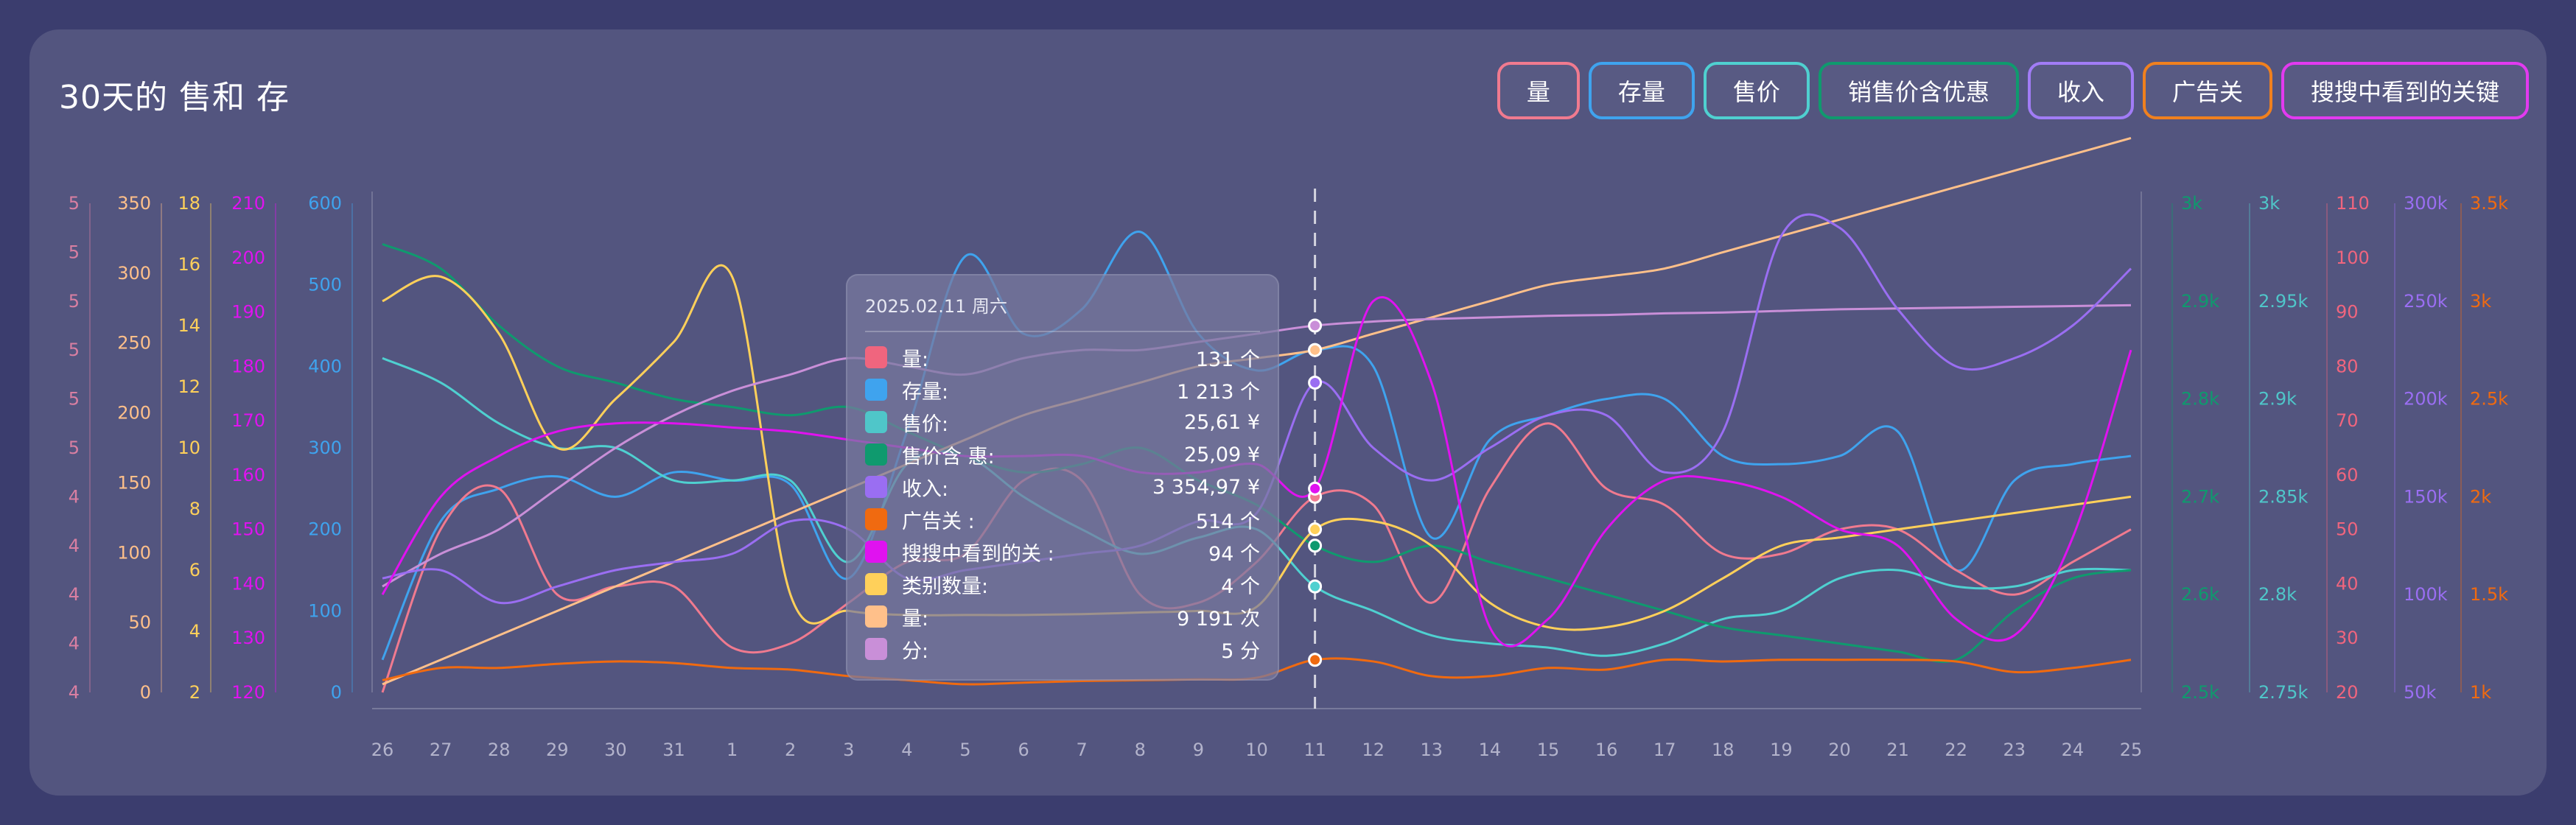 The image size is (2576, 825). Describe the element at coordinates (248, 530) in the screenshot. I see `y-tick-label: 150` at that location.